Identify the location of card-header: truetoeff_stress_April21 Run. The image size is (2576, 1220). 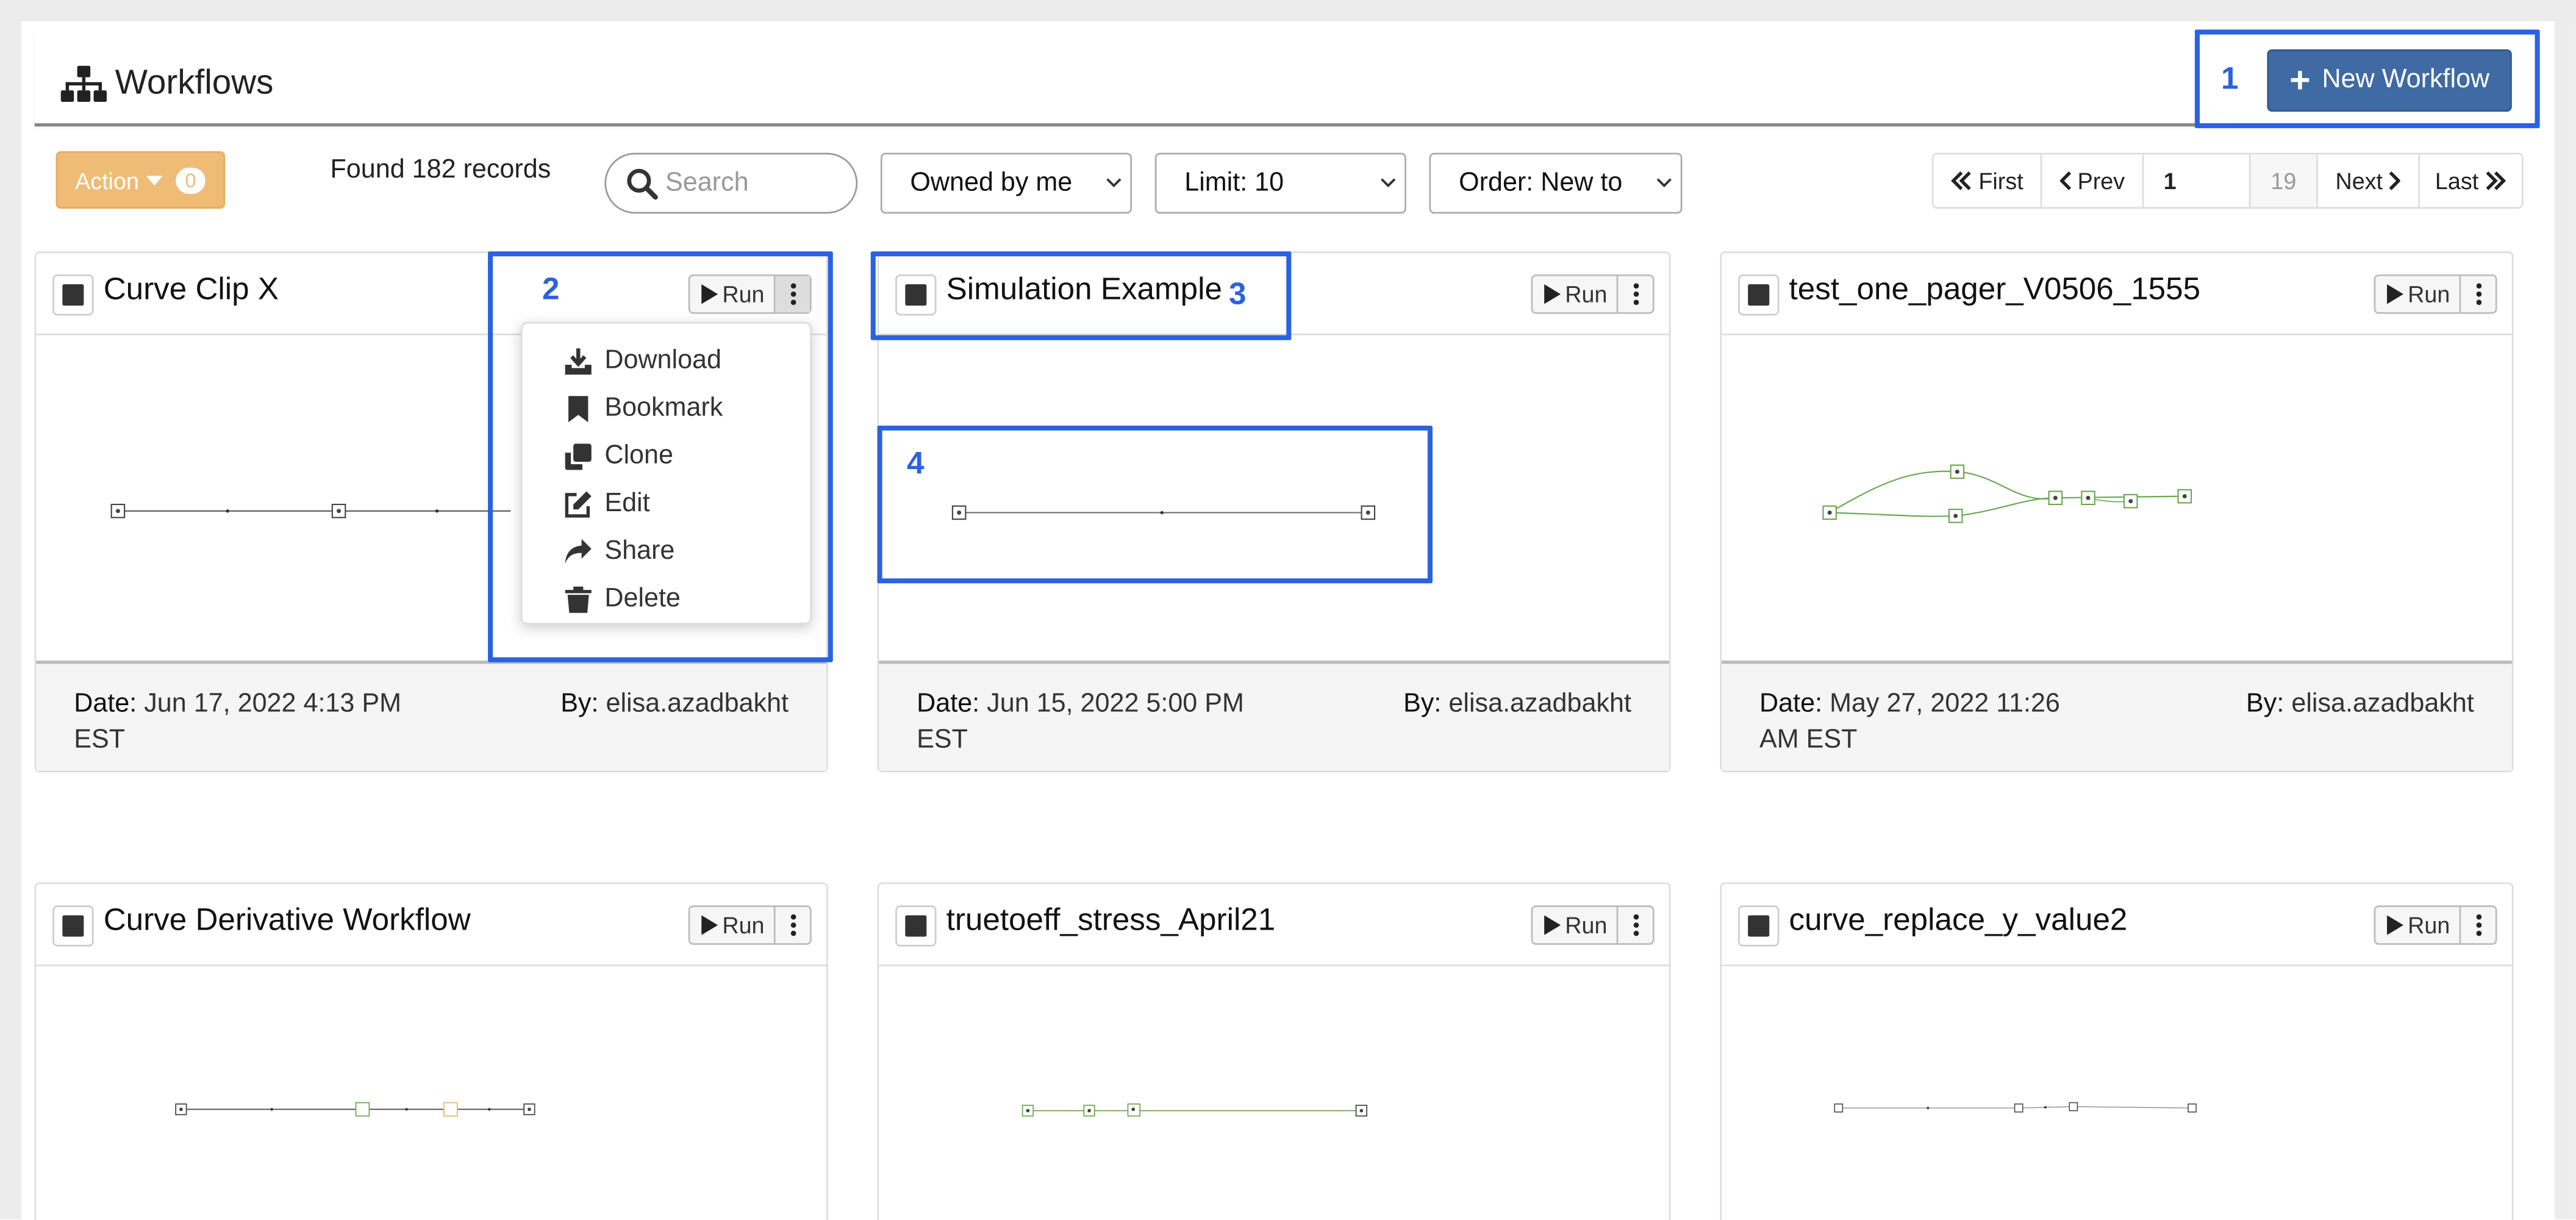
(1274, 925).